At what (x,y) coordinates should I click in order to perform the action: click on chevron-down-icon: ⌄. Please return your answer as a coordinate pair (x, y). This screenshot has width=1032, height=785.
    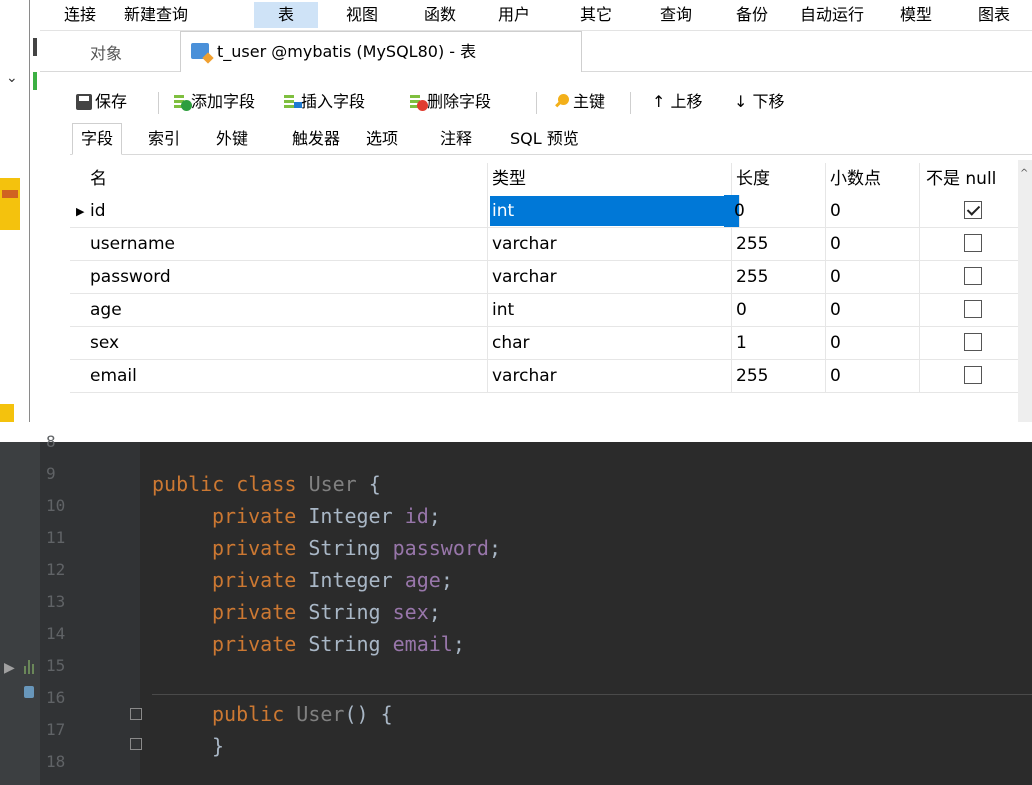
    Looking at the image, I should click on (12, 78).